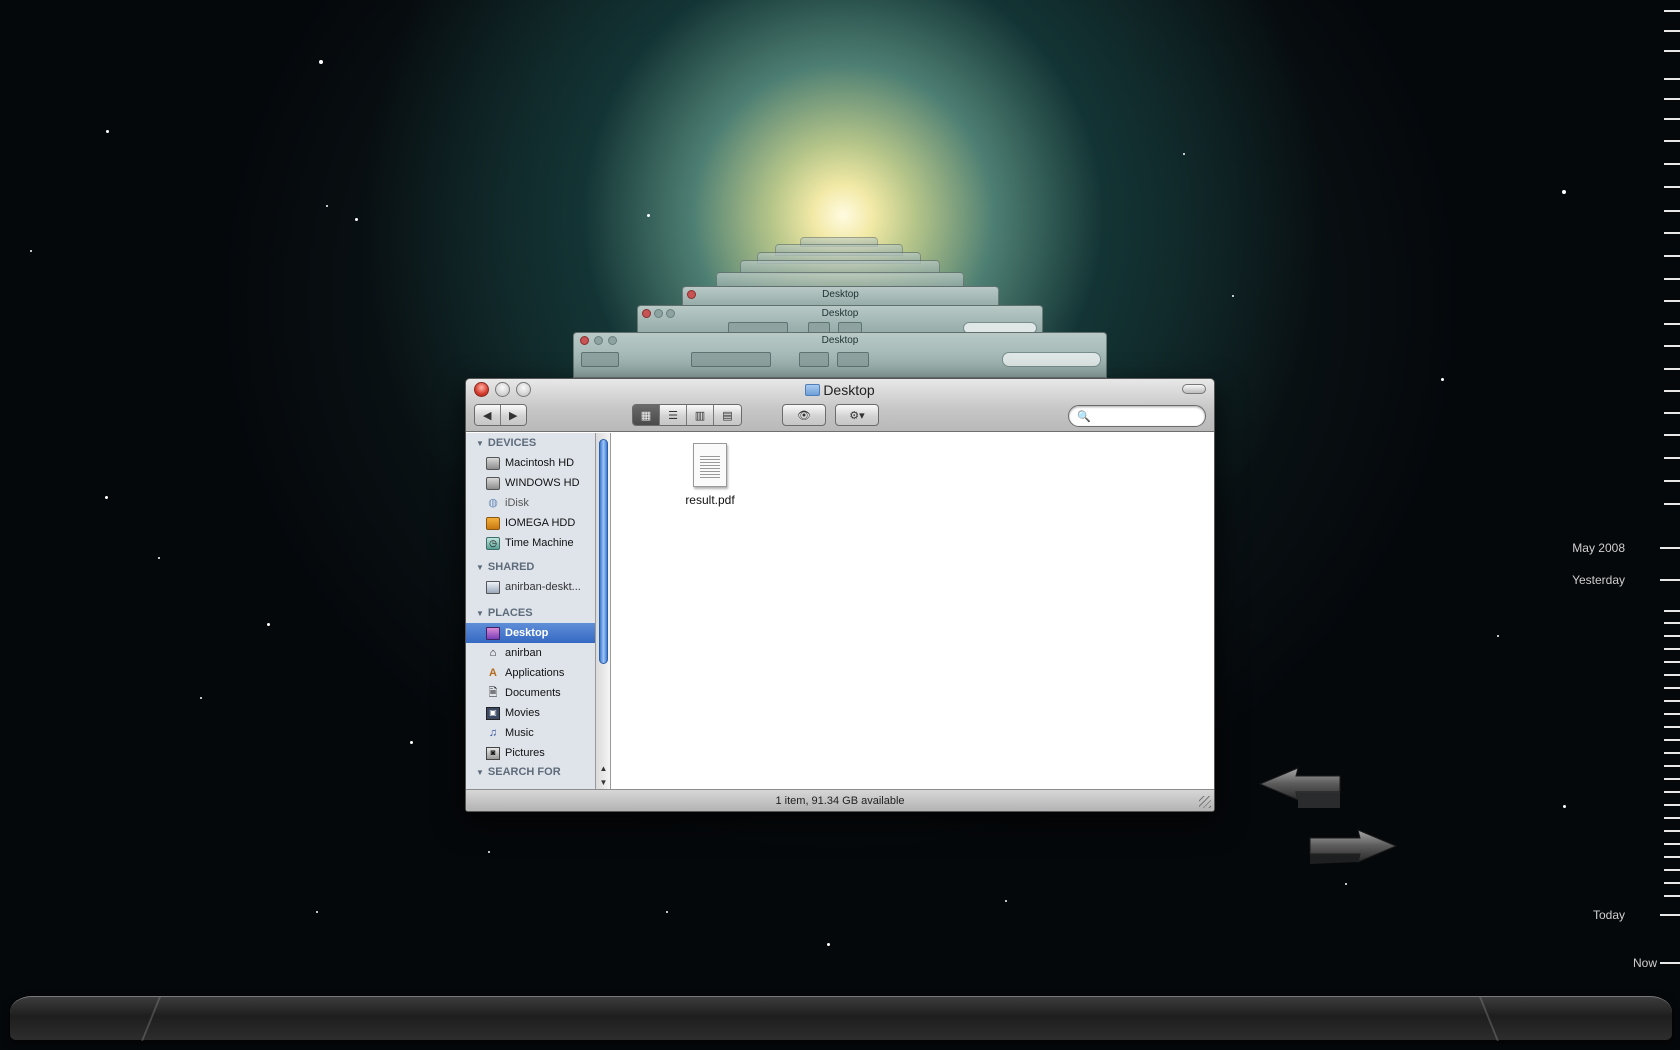  What do you see at coordinates (530, 753) in the screenshot?
I see `sidebar-item-pictures: ◙ Pictures` at bounding box center [530, 753].